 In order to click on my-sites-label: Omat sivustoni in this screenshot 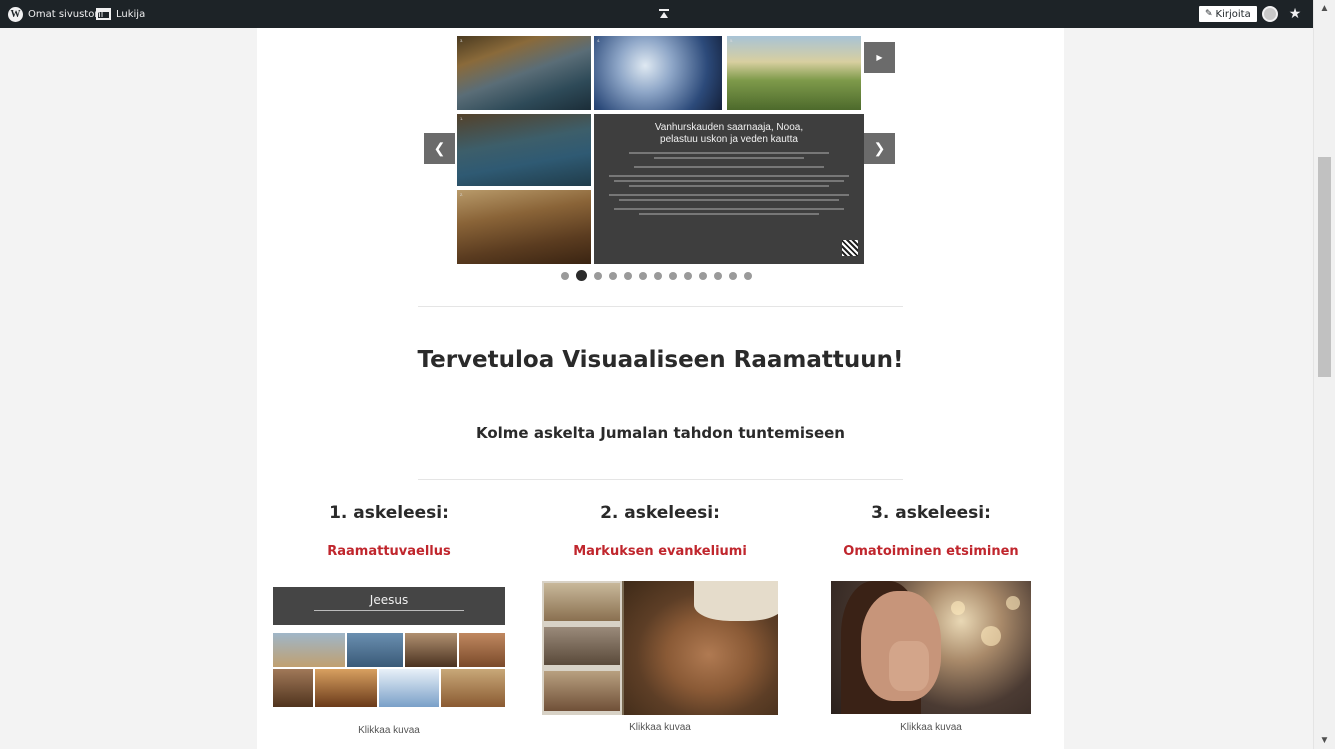, I will do `click(66, 14)`.